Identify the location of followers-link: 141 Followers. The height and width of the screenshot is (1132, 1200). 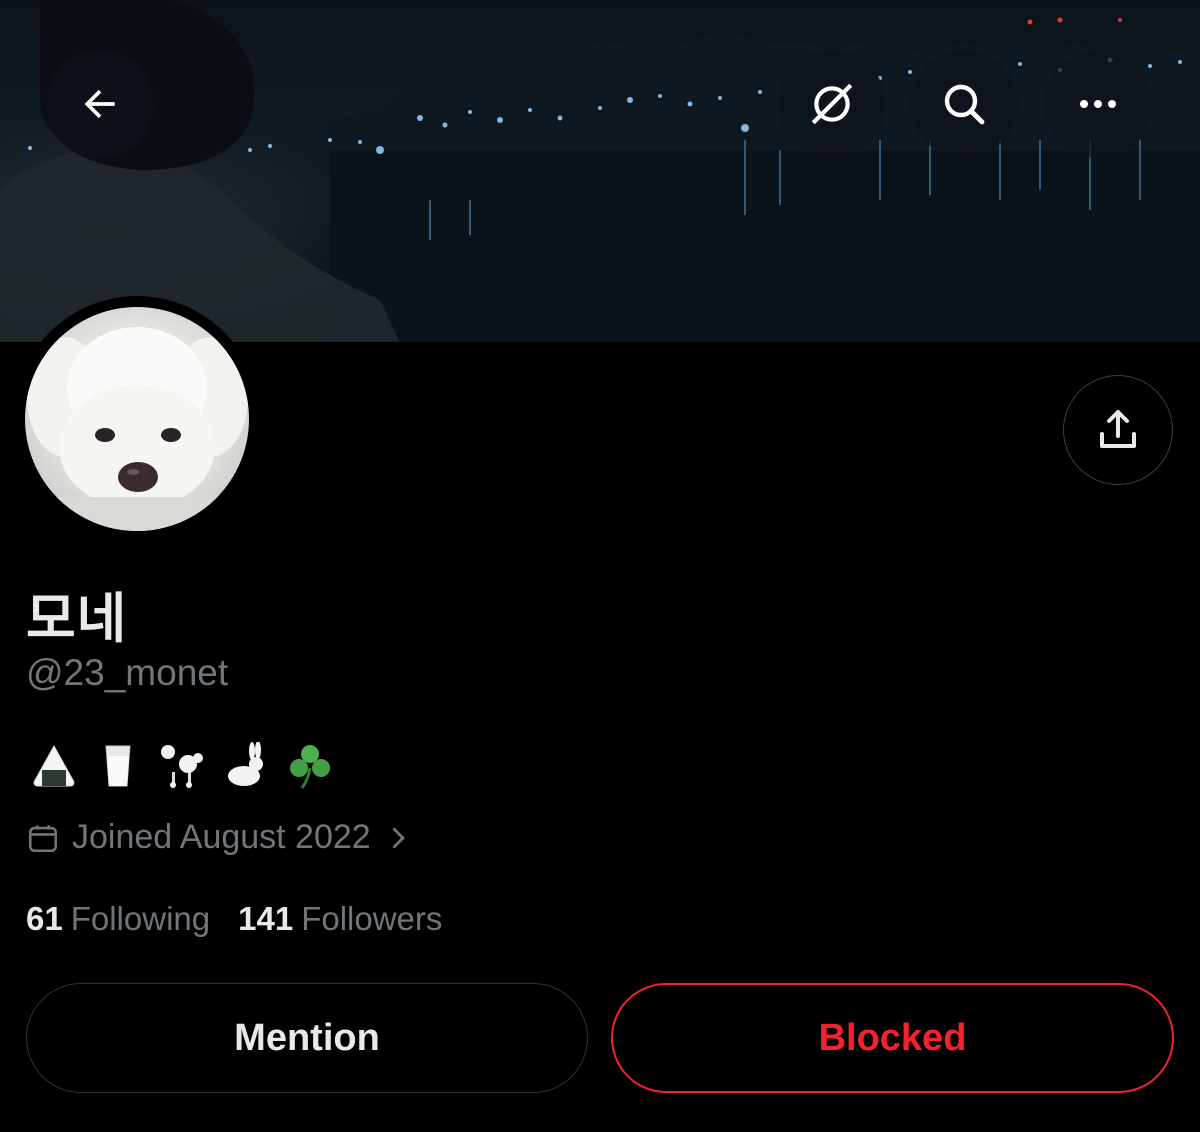
(340, 919).